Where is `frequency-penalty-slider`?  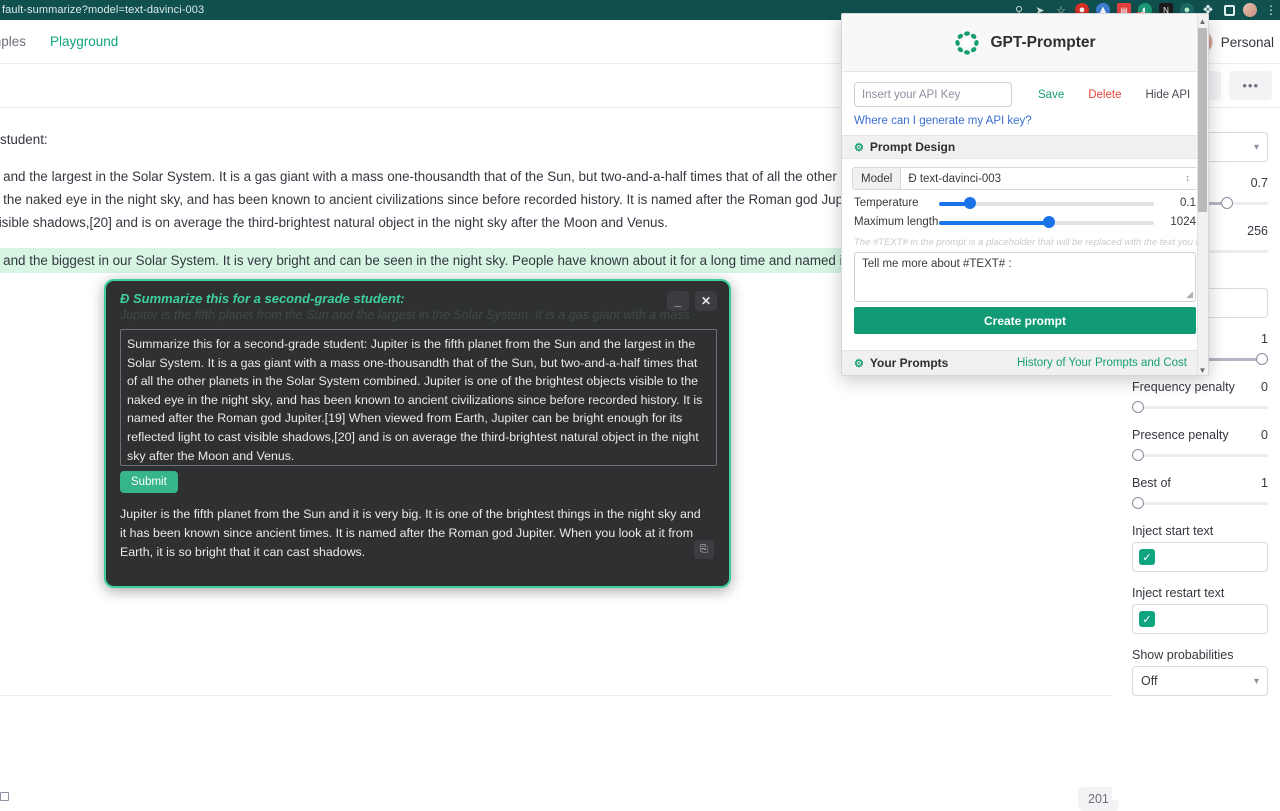 frequency-penalty-slider is located at coordinates (1200, 407).